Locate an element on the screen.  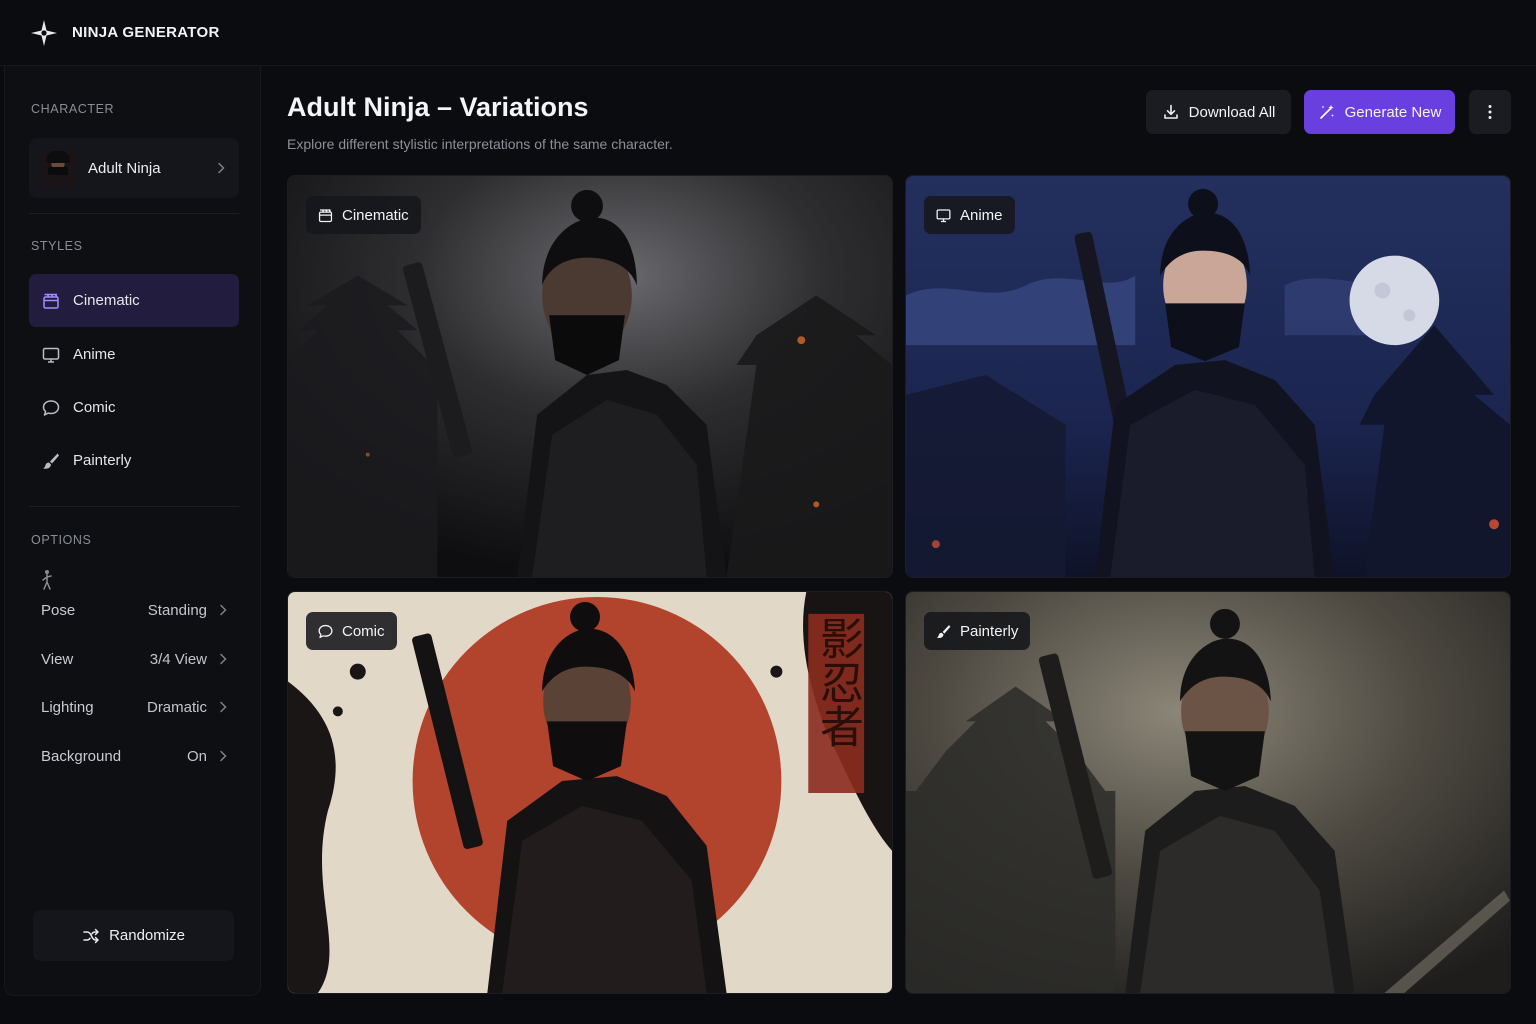
download-all-button: Download All is located at coordinates (1218, 112).